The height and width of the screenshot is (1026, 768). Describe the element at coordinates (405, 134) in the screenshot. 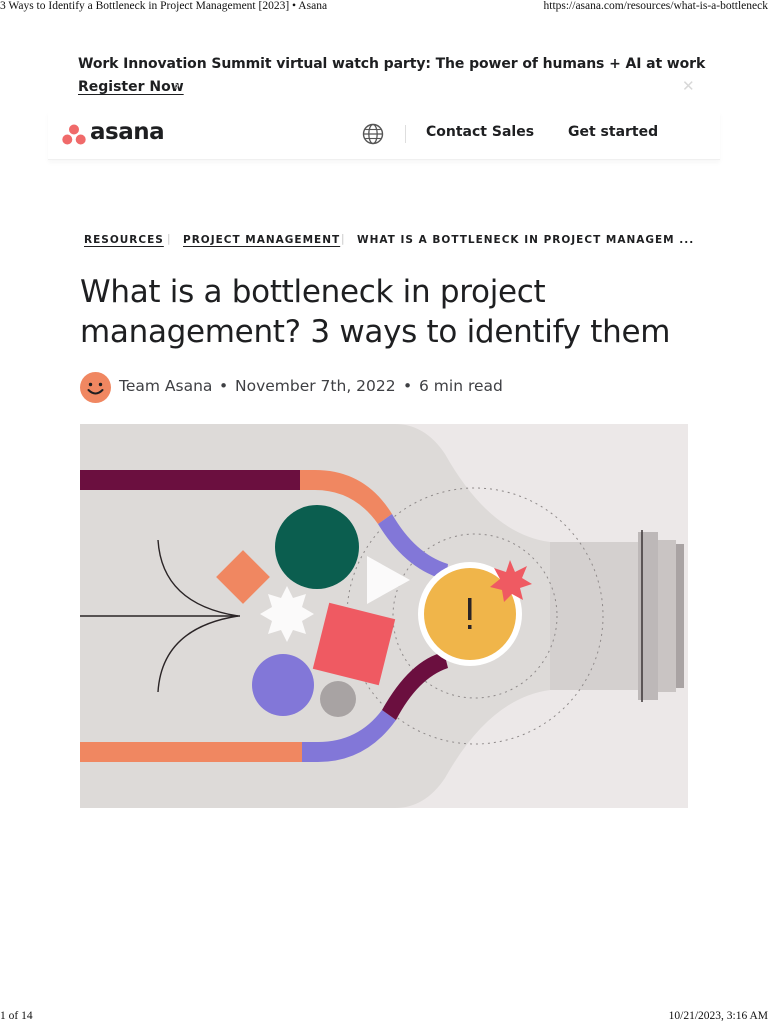

I see `nav-divider` at that location.